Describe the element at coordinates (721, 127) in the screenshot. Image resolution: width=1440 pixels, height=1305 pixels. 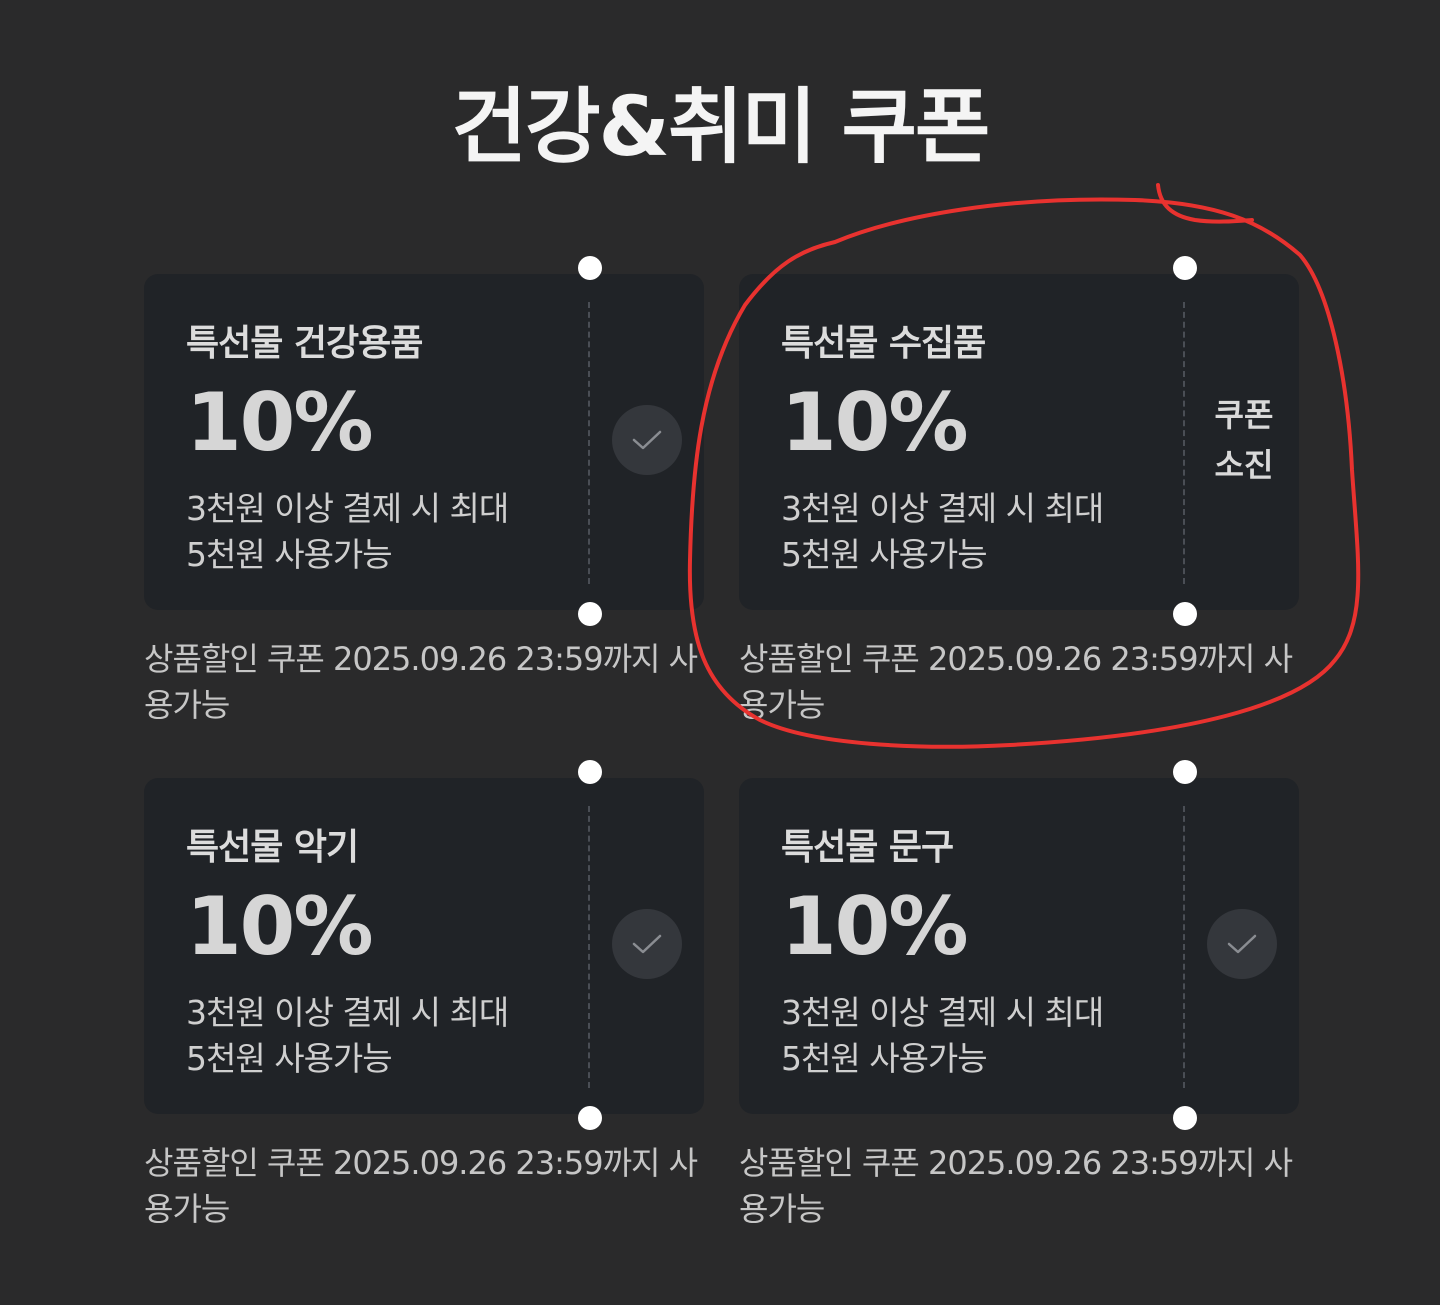
I see `page-title: 건강&취미 쿠폰` at that location.